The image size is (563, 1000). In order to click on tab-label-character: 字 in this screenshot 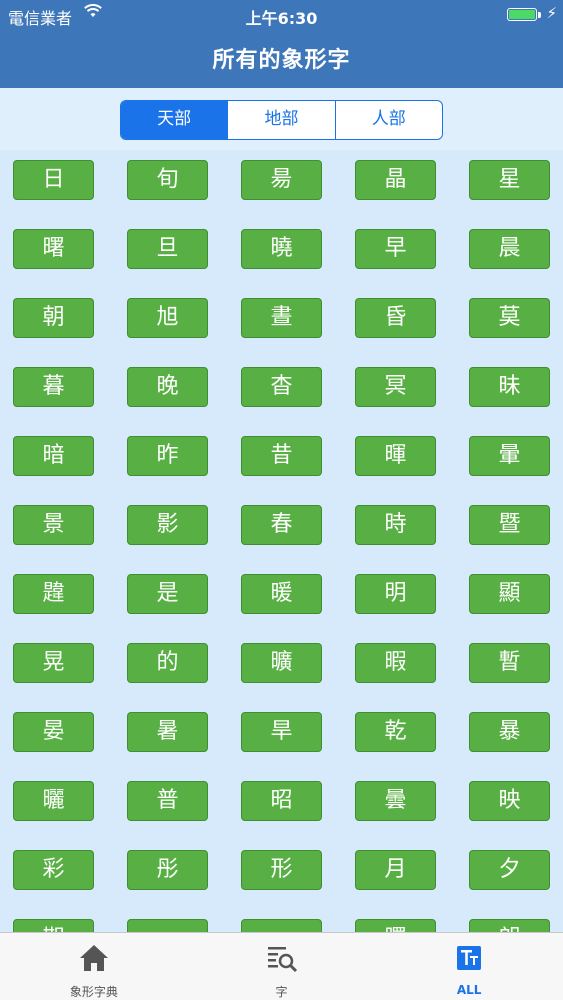, I will do `click(281, 992)`.